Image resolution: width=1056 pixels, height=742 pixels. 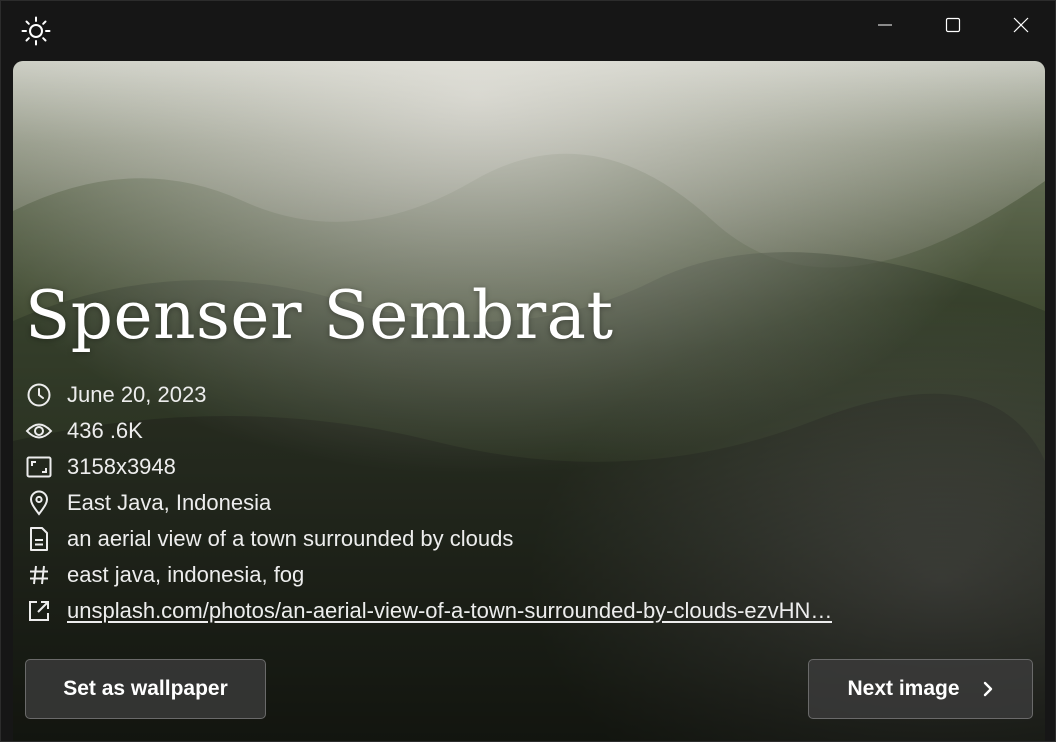 What do you see at coordinates (39, 503) in the screenshot?
I see `location-pin-icon` at bounding box center [39, 503].